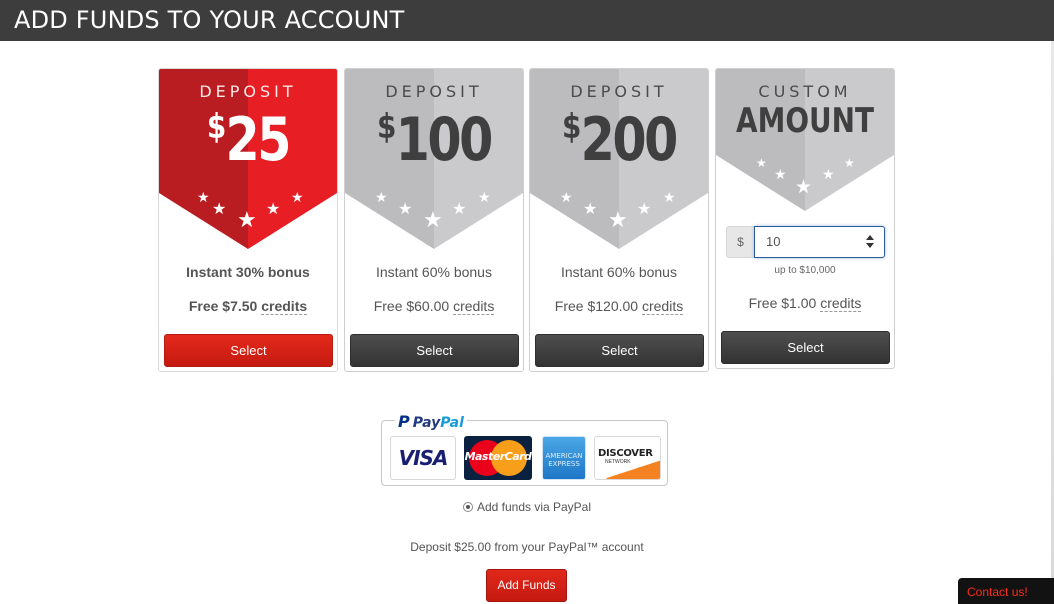 This screenshot has width=1054, height=604. Describe the element at coordinates (248, 350) in the screenshot. I see `select-plan-25-button: Select` at that location.